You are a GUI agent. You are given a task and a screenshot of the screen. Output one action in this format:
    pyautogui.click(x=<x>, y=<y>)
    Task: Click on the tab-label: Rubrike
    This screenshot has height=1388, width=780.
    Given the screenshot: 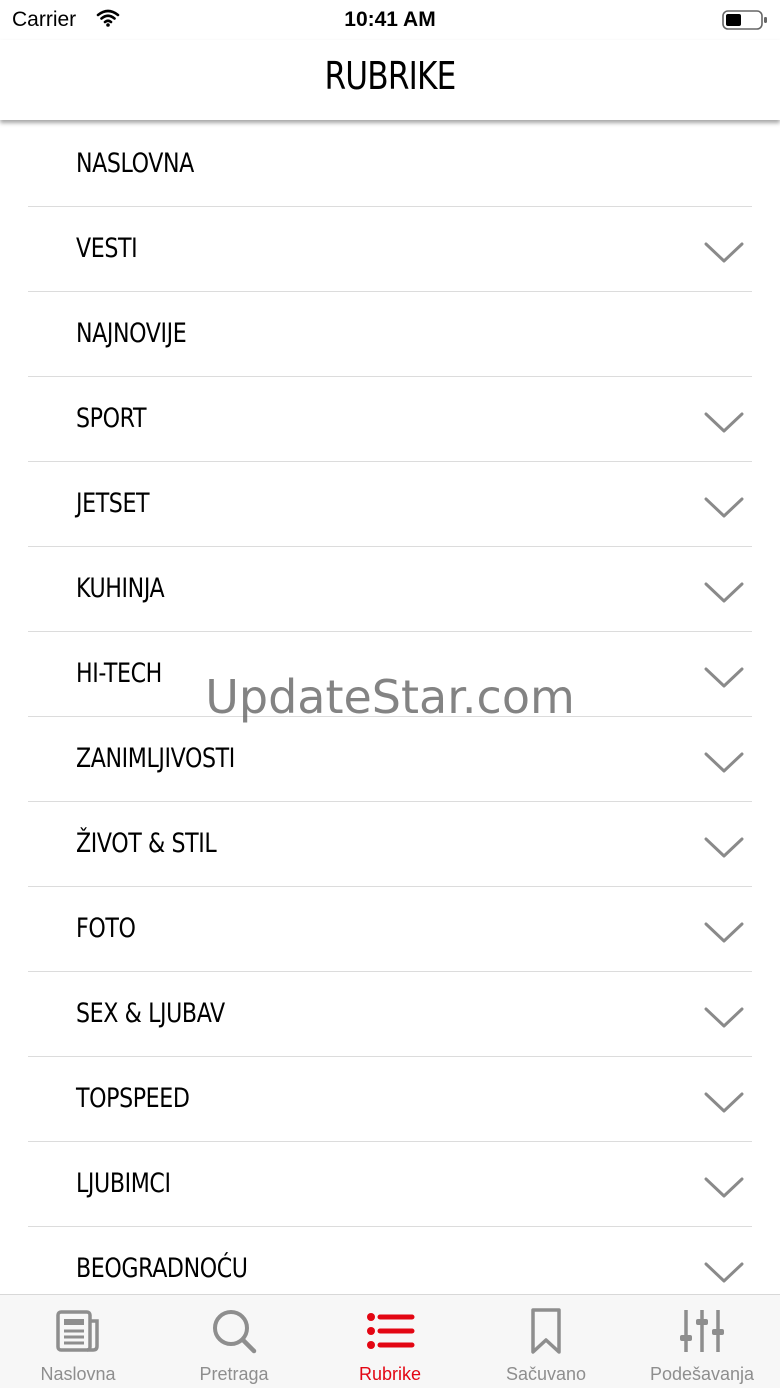 What is the action you would take?
    pyautogui.click(x=390, y=1374)
    